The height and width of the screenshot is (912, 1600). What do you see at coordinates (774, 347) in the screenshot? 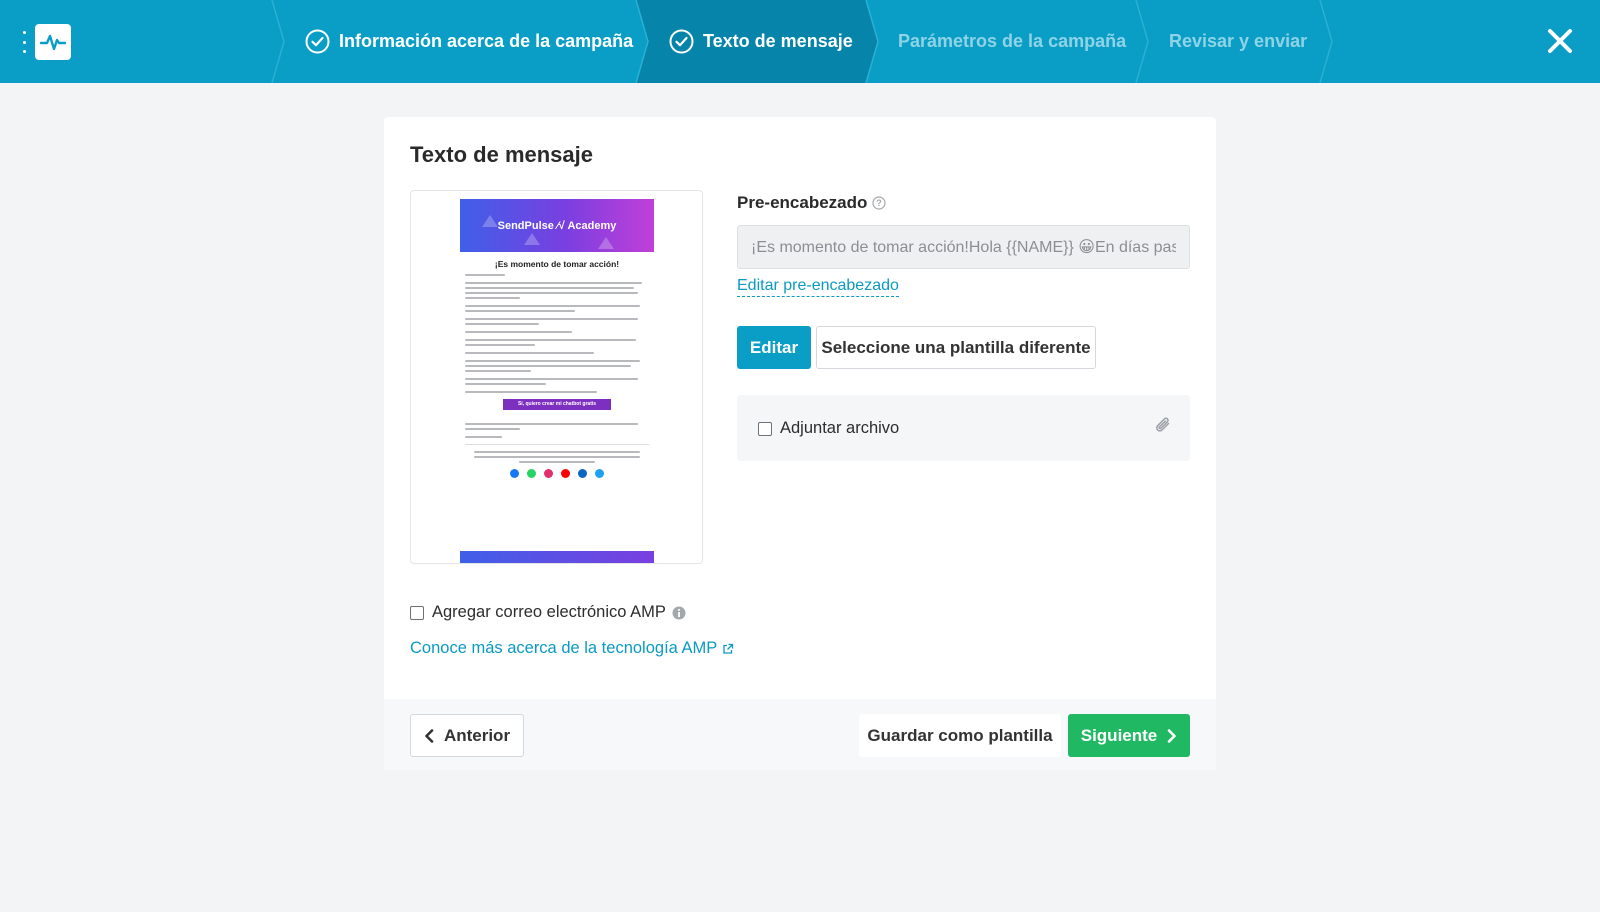
I see `edit-button: Editar` at bounding box center [774, 347].